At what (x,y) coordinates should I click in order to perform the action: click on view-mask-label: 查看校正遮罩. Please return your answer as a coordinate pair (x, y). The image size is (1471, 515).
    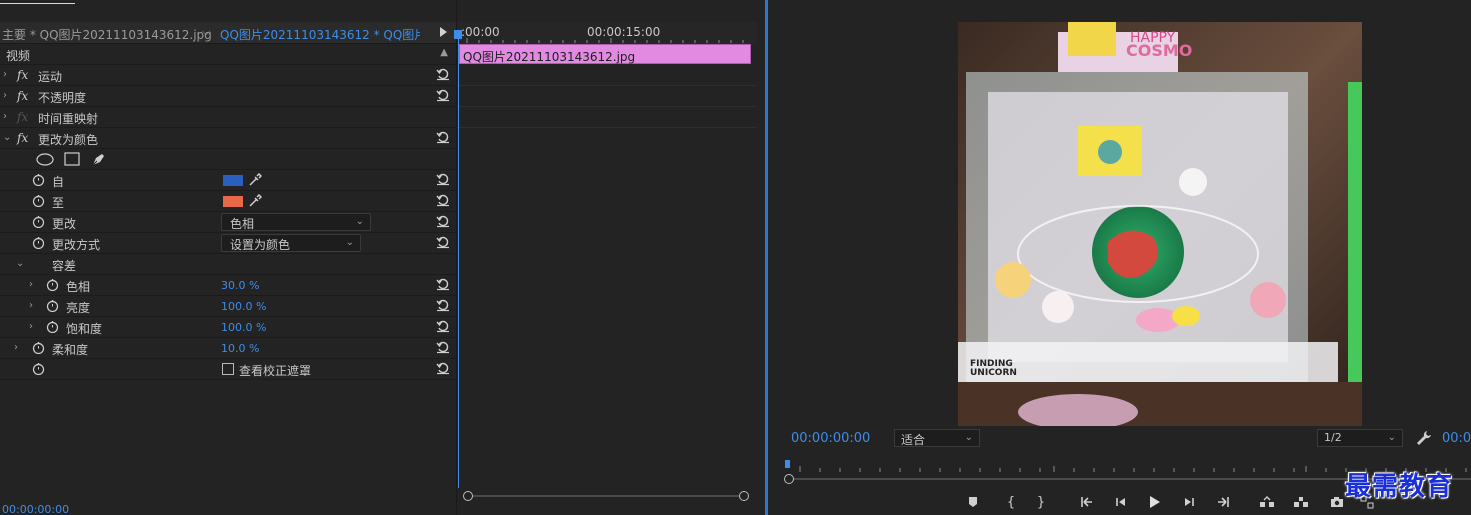
    Looking at the image, I should click on (275, 371).